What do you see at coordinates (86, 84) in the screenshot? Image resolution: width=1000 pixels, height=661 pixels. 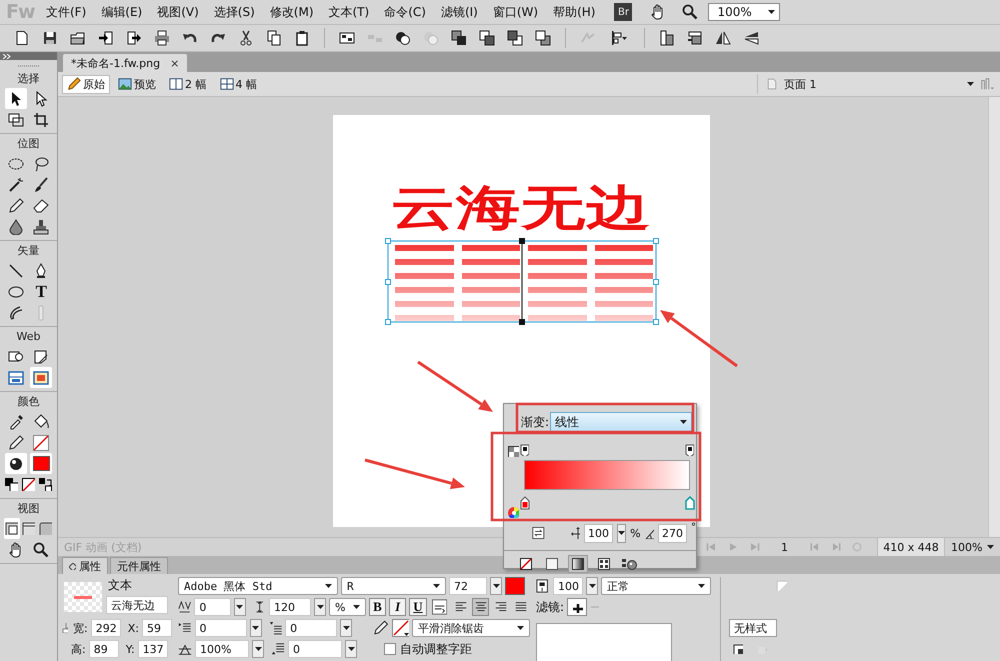 I see `view-mode-tab: 原始` at bounding box center [86, 84].